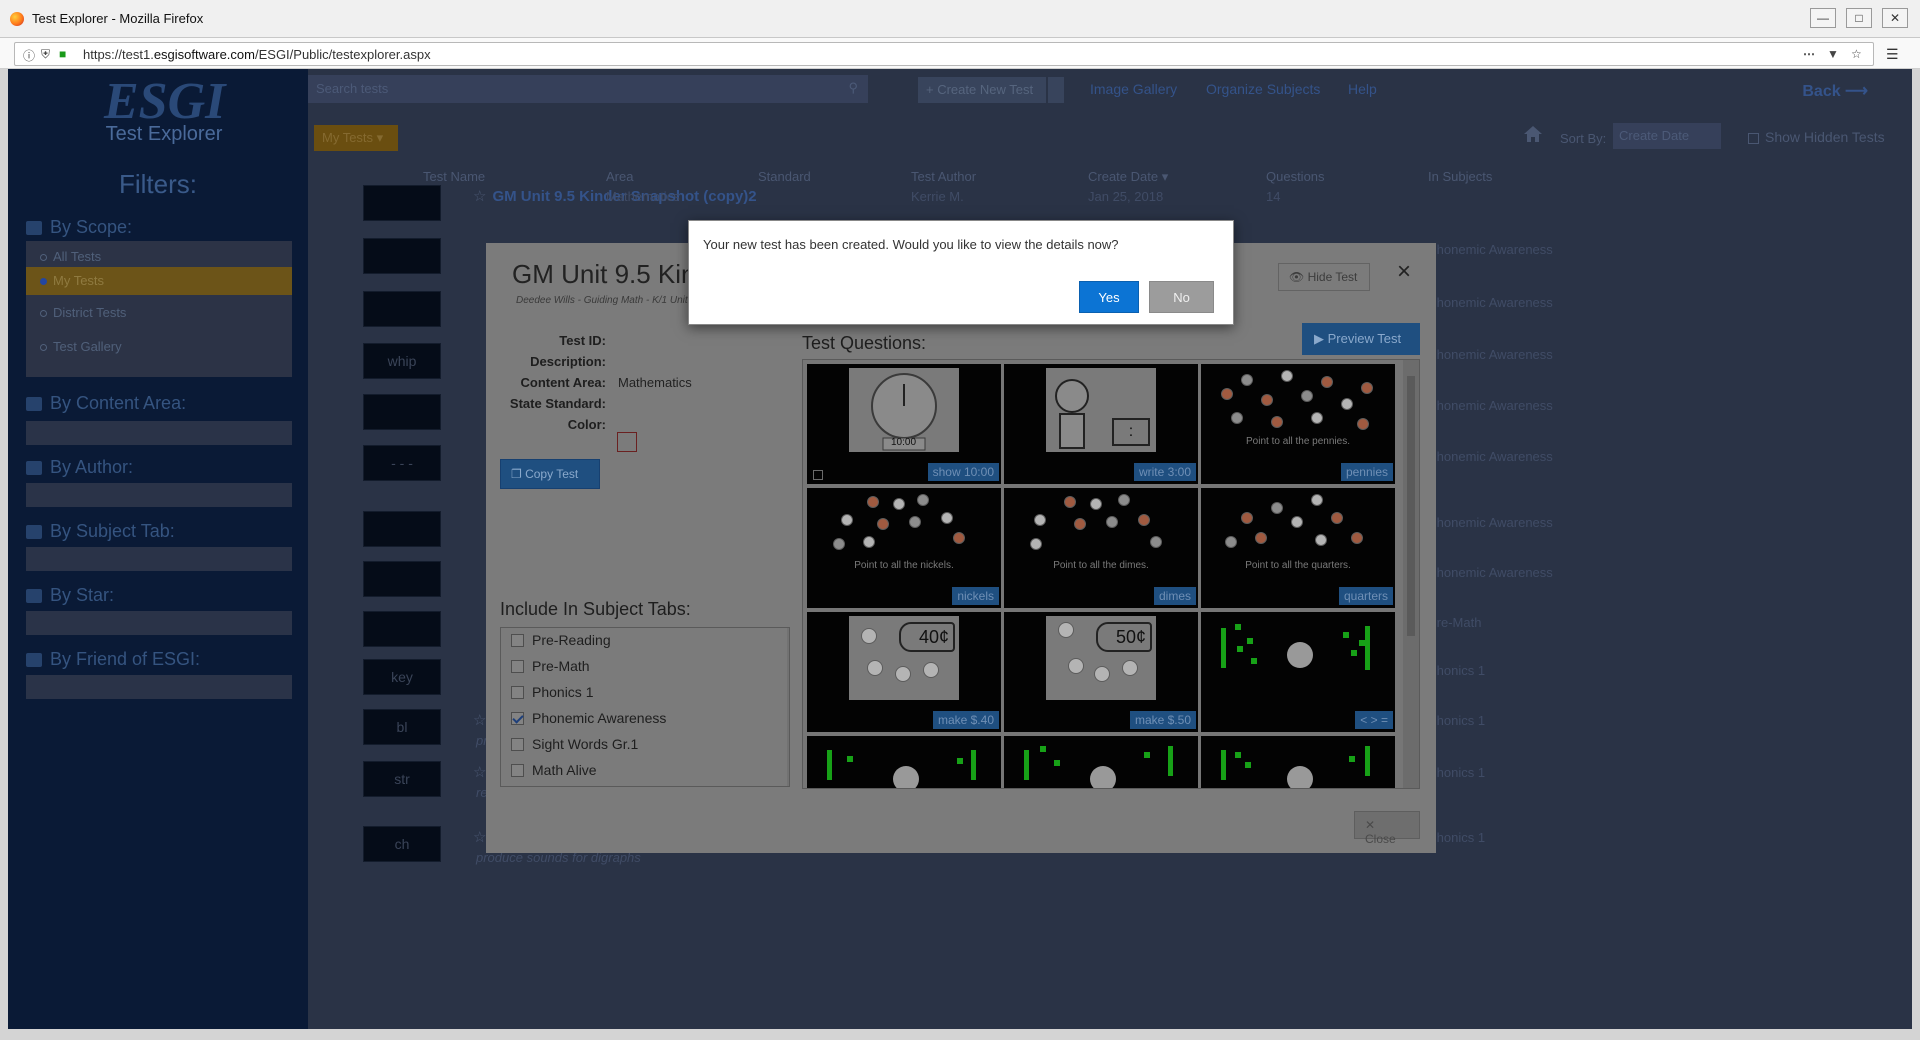  I want to click on organize-subjects-link: Organize Subjects, so click(1263, 89).